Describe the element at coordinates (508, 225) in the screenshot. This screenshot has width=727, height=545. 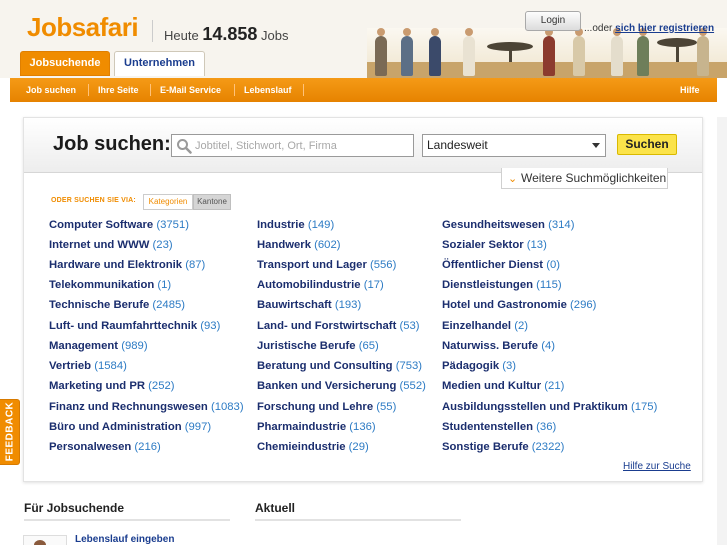
I see `category-link: Gesundheitswesen (314)` at that location.